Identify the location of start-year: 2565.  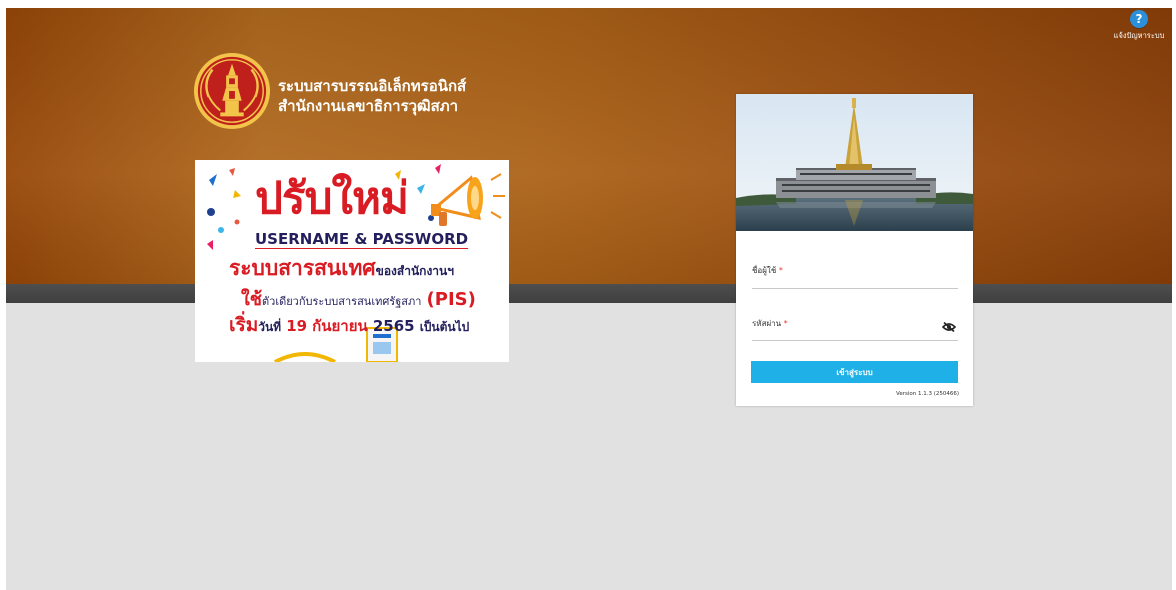
(393, 326).